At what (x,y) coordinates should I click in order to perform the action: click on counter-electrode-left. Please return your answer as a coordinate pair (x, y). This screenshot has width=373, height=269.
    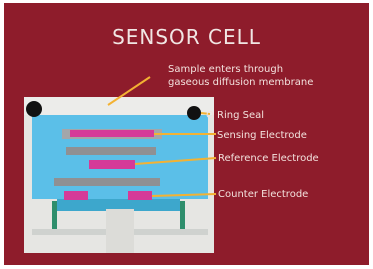
    Looking at the image, I should click on (76, 195).